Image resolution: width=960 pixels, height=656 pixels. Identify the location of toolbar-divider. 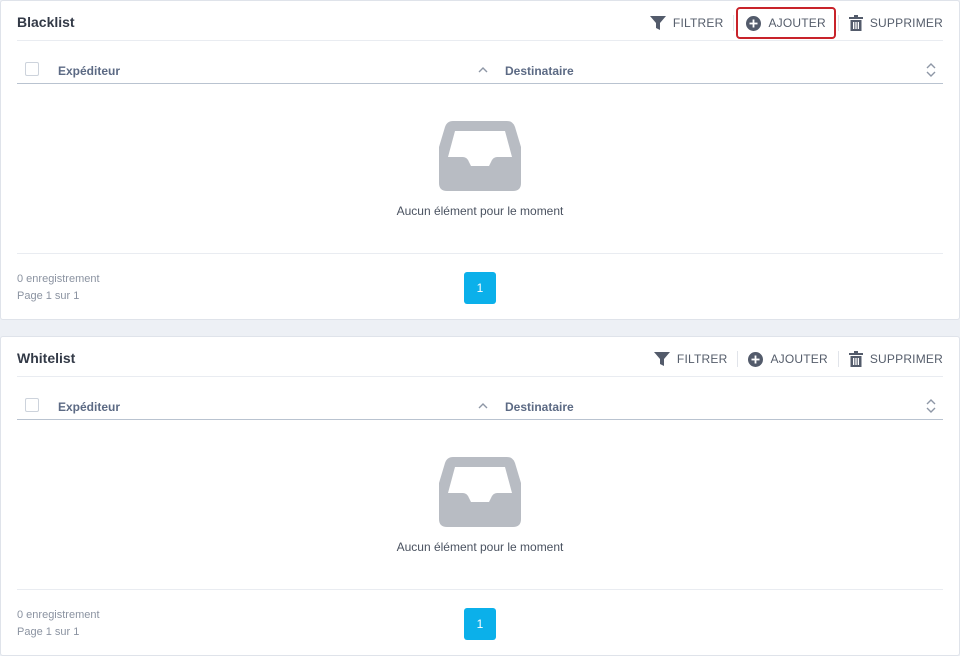
(734, 23).